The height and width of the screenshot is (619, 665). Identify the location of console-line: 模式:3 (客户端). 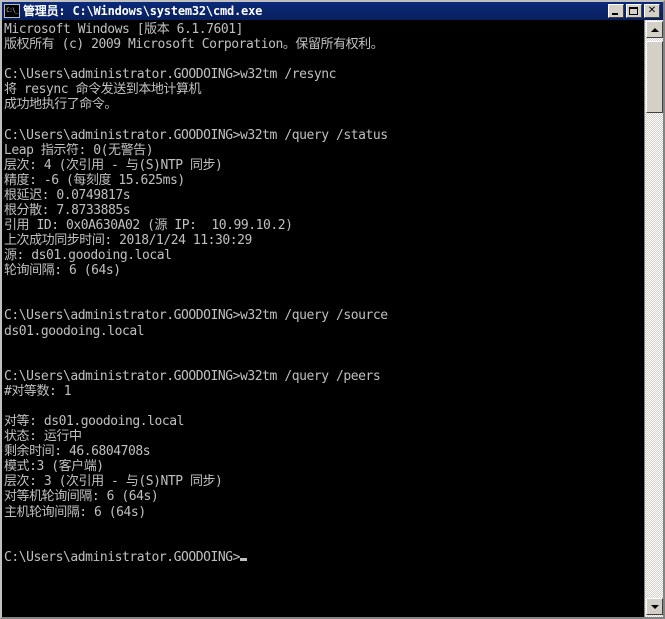
(54, 467).